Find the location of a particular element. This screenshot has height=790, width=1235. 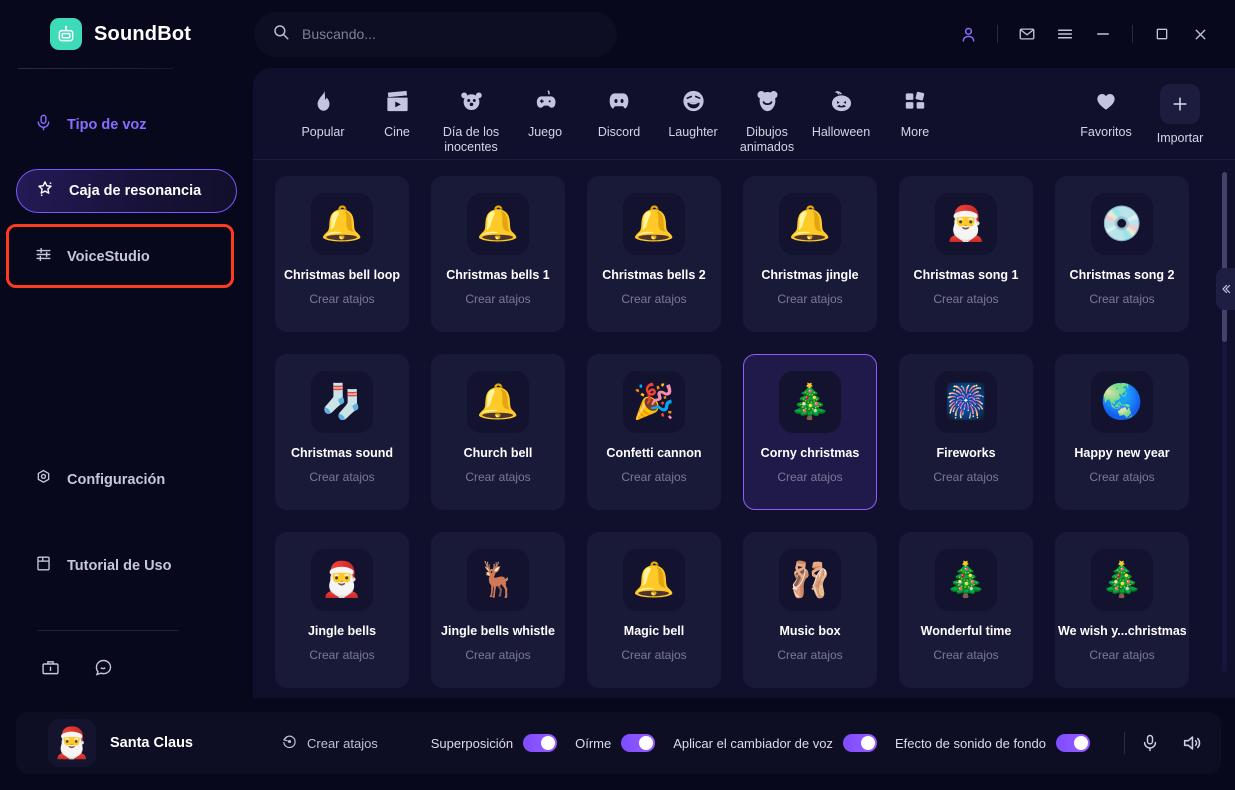

magic-wand-icon is located at coordinates (45, 191).